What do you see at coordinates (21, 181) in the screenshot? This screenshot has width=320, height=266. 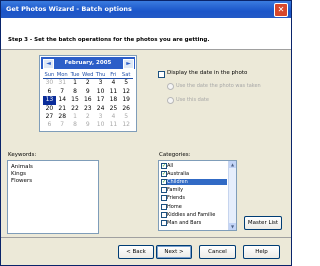 I see `keyword-item: Flowers` at bounding box center [21, 181].